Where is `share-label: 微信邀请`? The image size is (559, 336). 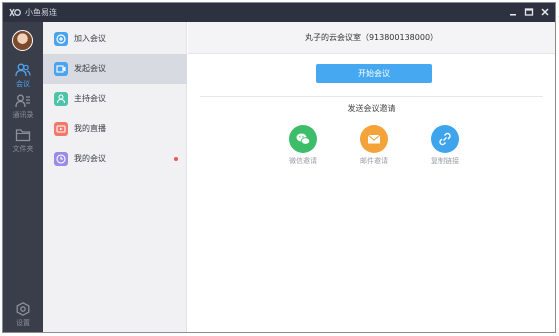 share-label: 微信邀请 is located at coordinates (303, 161).